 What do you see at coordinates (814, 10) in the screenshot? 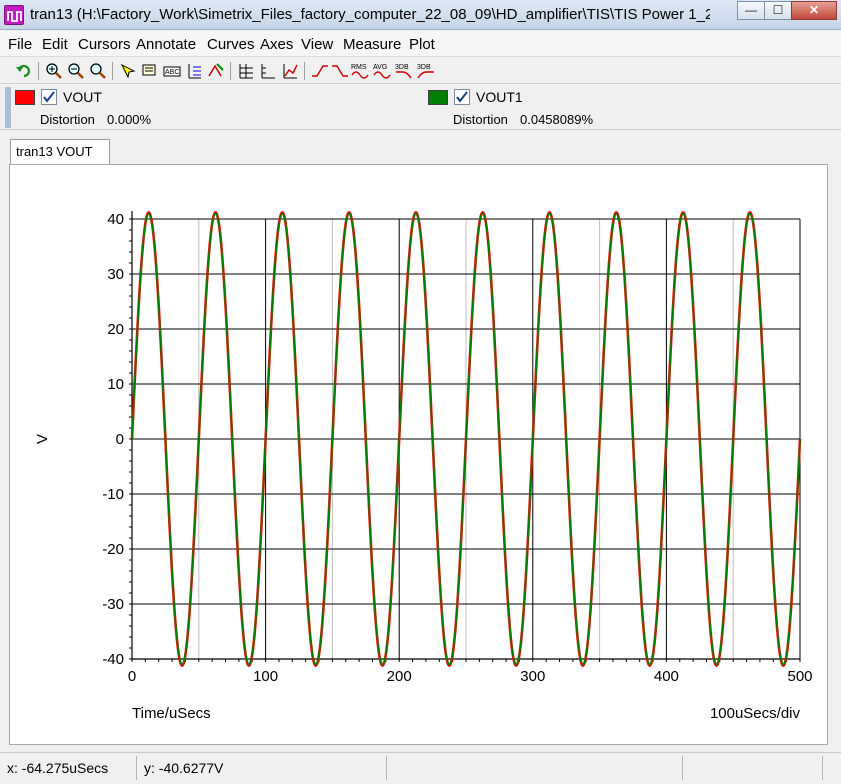
I see `close-button: ✕` at bounding box center [814, 10].